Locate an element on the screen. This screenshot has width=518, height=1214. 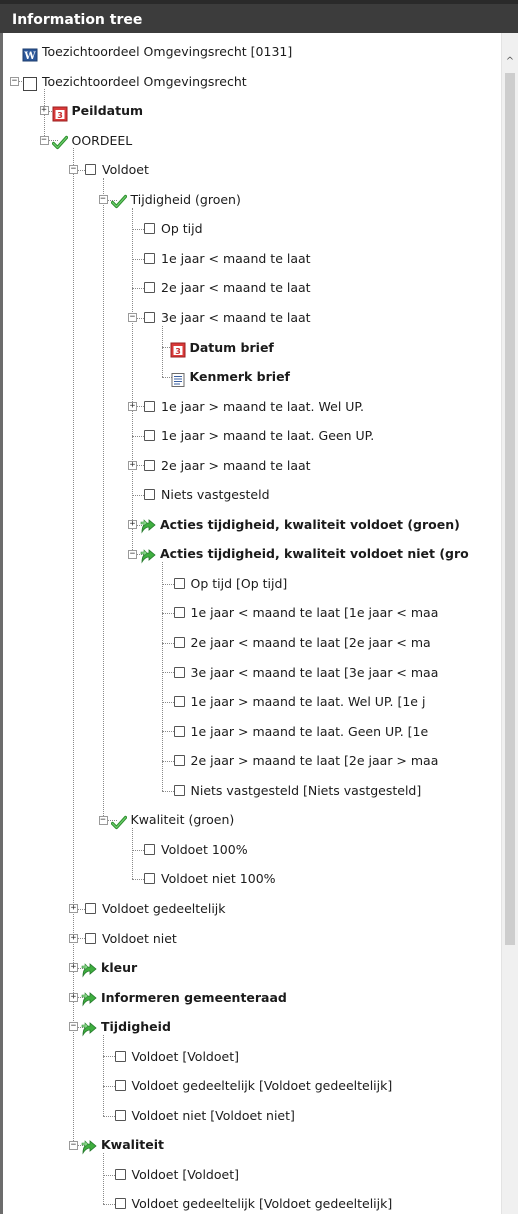
tree-node: Informeren gemeenteraad is located at coordinates (184, 997).